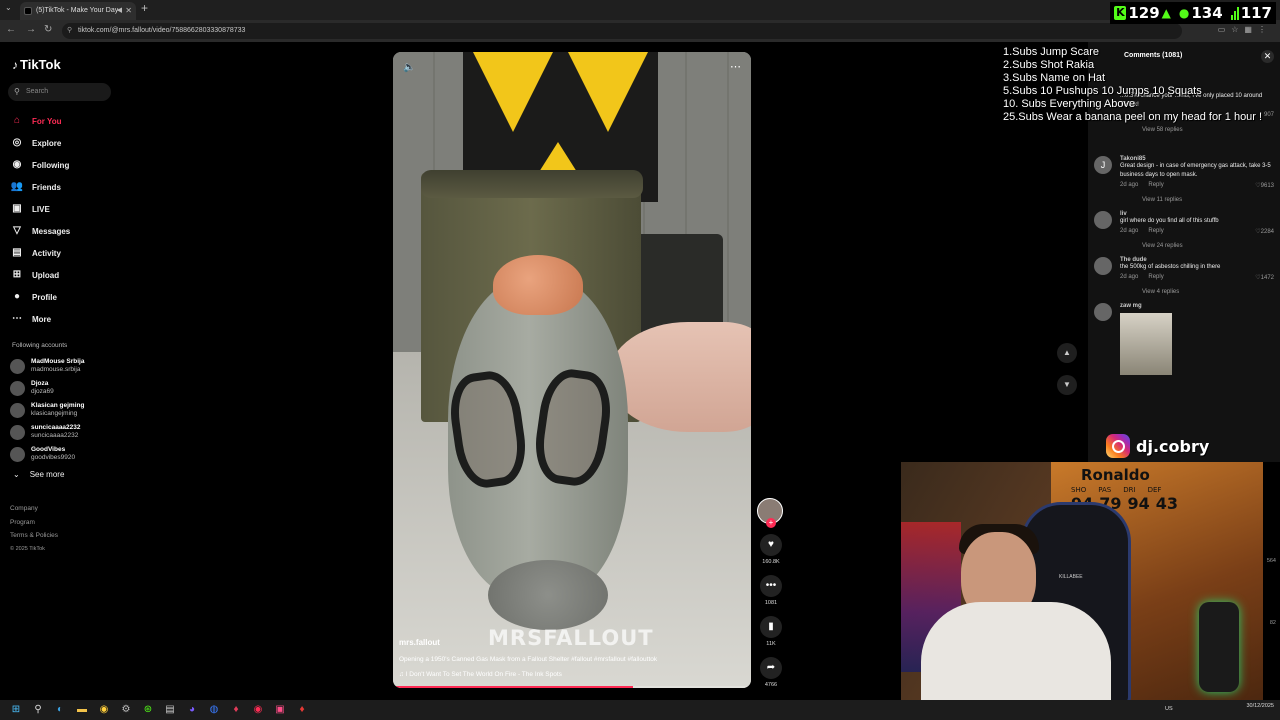 The width and height of the screenshot is (1280, 720). Describe the element at coordinates (47, 366) in the screenshot. I see `following-account: MadMouse Srbija madmouse.srbija` at that location.